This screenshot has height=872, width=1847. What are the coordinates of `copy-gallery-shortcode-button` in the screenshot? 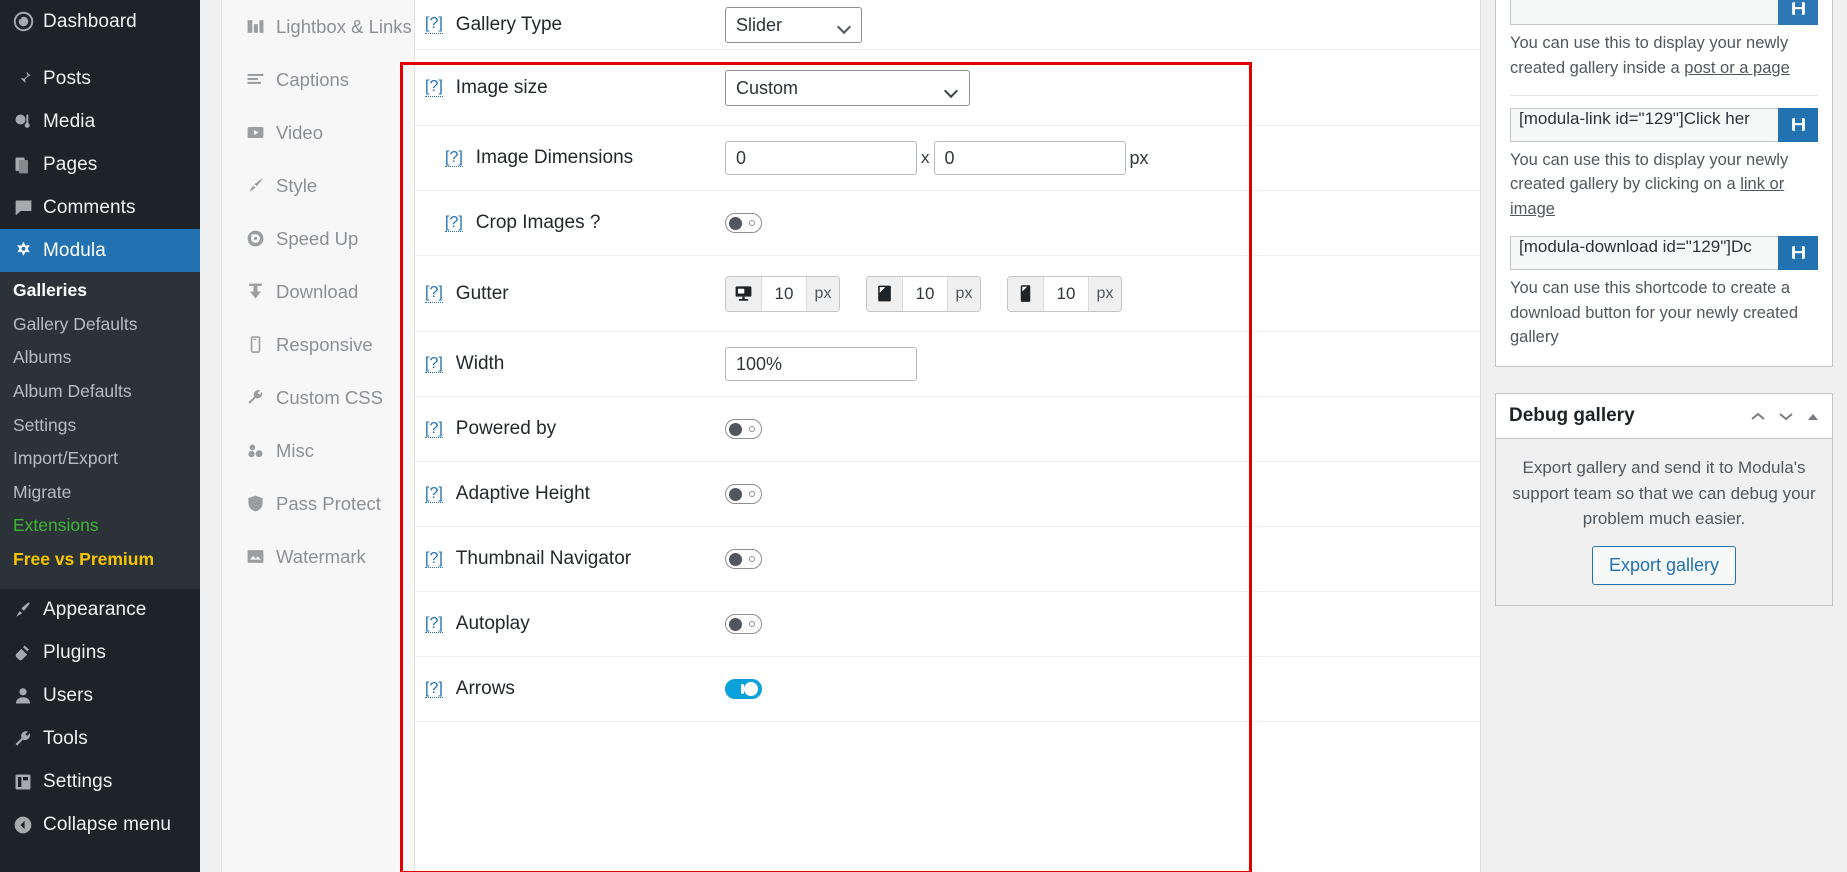 It's located at (1798, 12).